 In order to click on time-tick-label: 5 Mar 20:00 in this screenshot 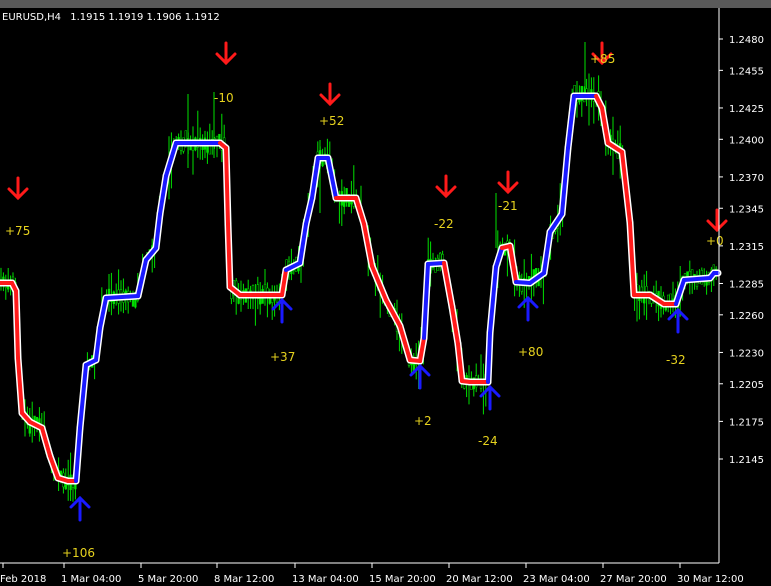, I will do `click(168, 579)`.